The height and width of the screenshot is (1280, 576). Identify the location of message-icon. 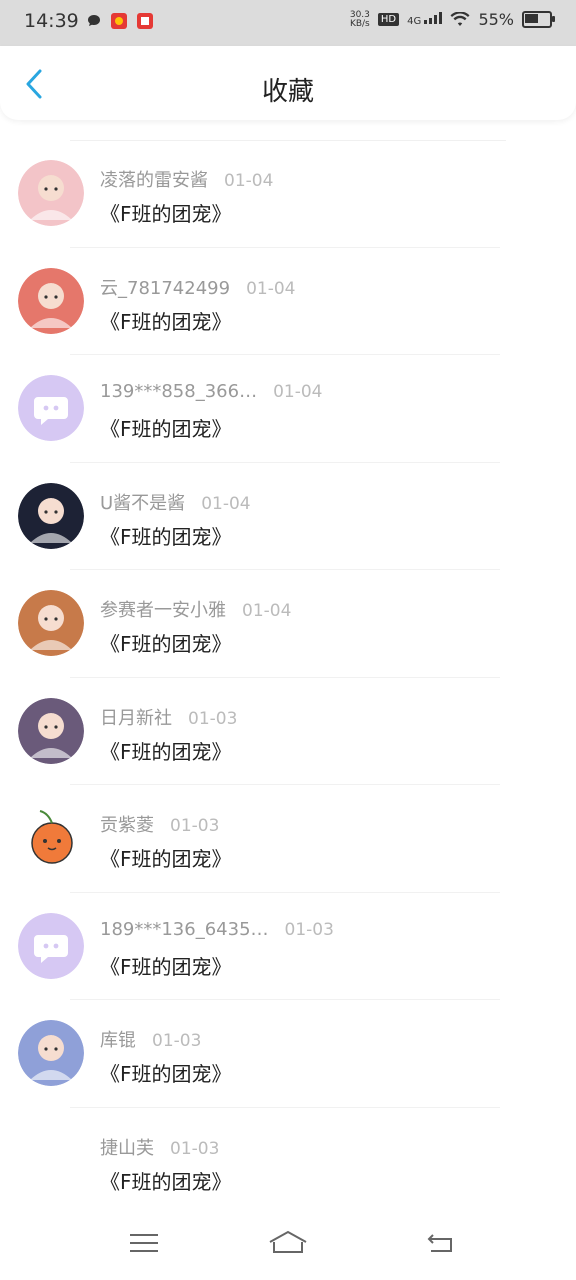
(94, 20).